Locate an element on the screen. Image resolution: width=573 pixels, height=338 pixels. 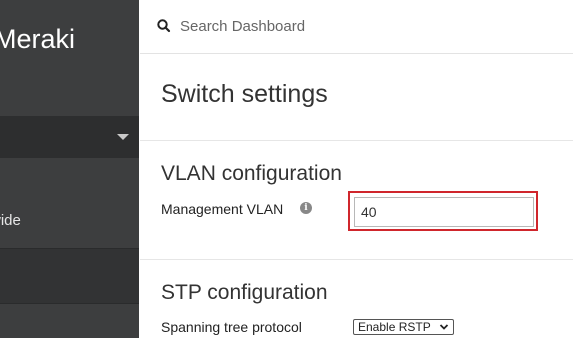
spanning-tree-label: Spanning tree protocol is located at coordinates (231, 327).